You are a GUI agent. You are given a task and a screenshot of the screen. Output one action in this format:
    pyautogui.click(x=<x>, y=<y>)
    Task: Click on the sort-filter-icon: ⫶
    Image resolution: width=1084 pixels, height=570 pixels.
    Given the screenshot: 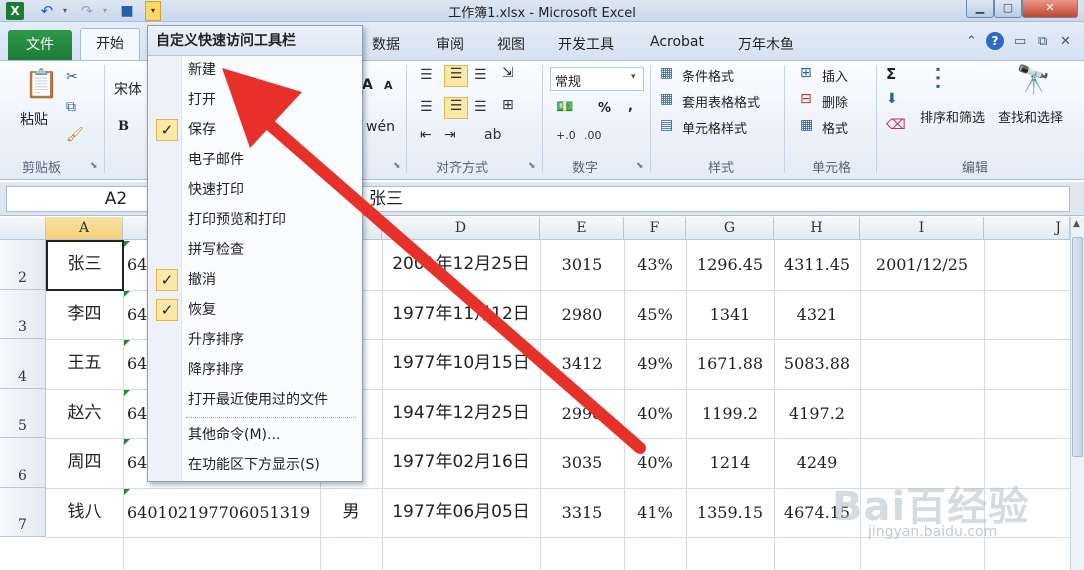 What is the action you would take?
    pyautogui.click(x=938, y=80)
    